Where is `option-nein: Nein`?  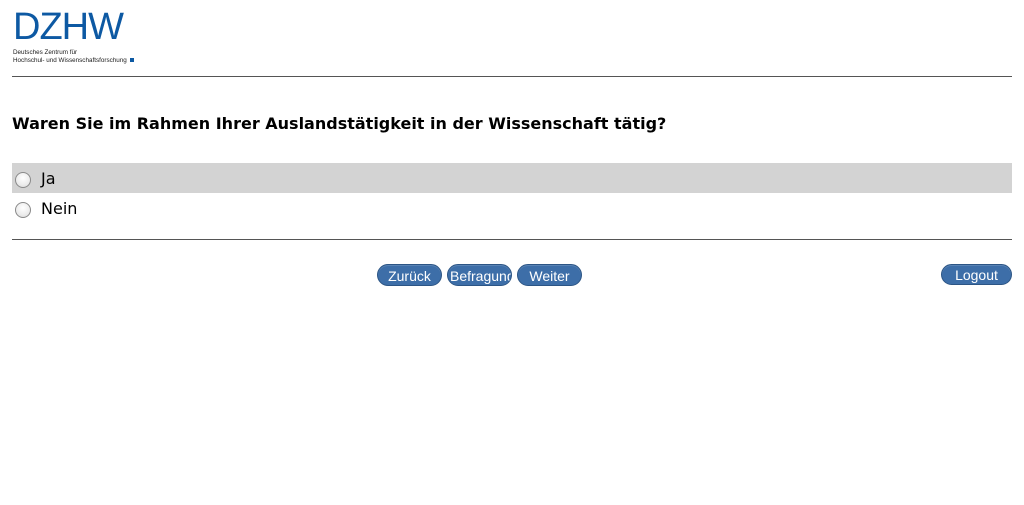
option-nein: Nein is located at coordinates (512, 208).